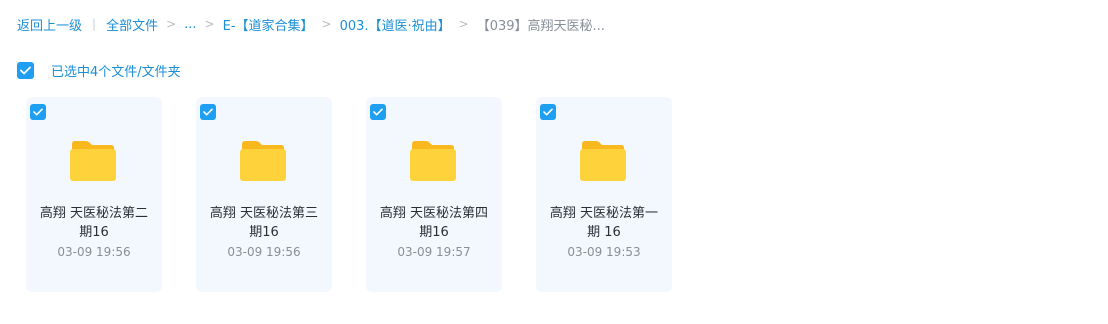 Image resolution: width=1108 pixels, height=324 pixels. I want to click on selection-bar: 已选中4个文件/文件夹, so click(99, 70).